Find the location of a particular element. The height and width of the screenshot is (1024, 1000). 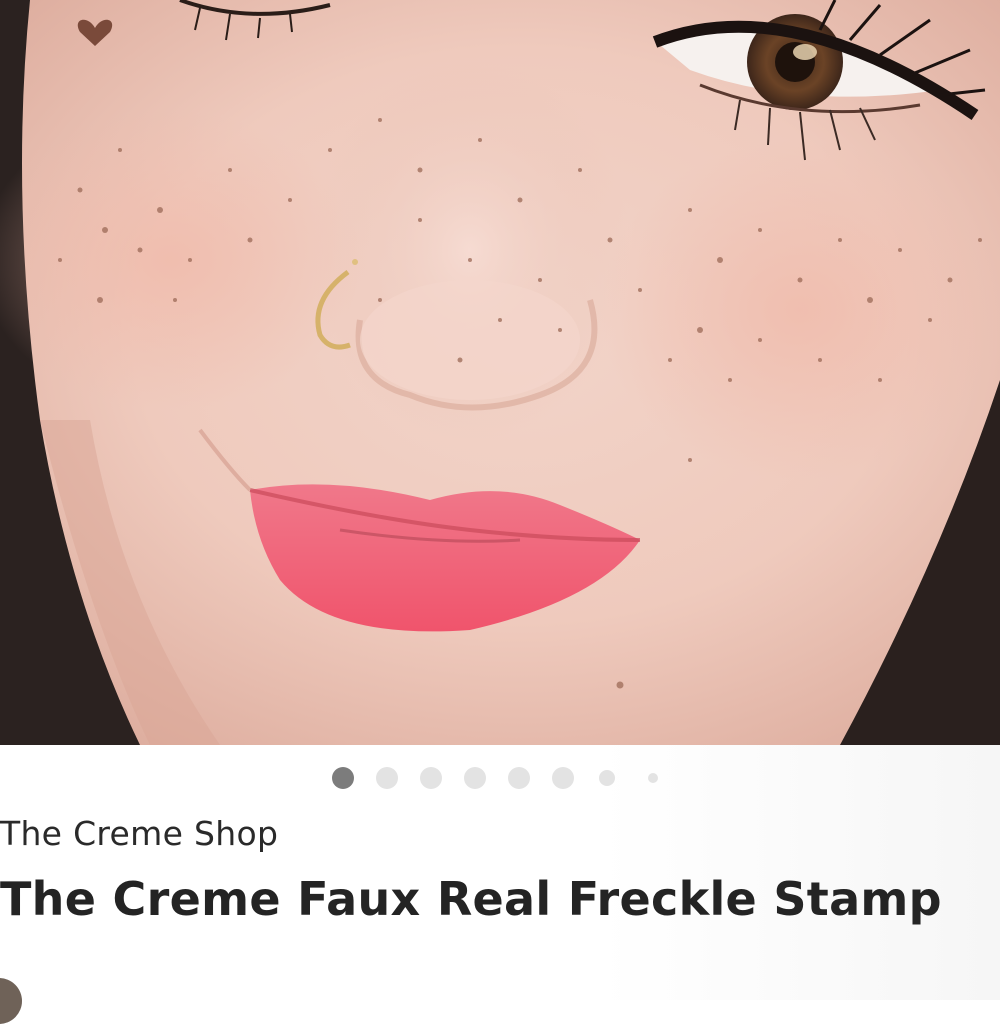

brand-name: The Creme Shop is located at coordinates (139, 833).